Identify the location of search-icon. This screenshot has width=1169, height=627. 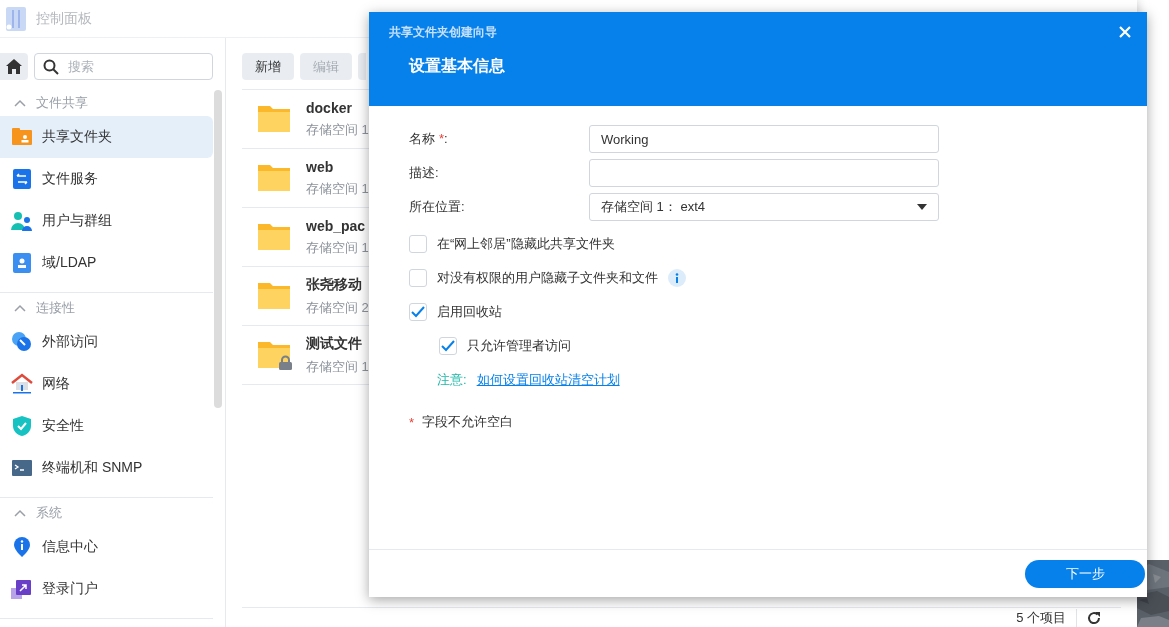
(51, 67).